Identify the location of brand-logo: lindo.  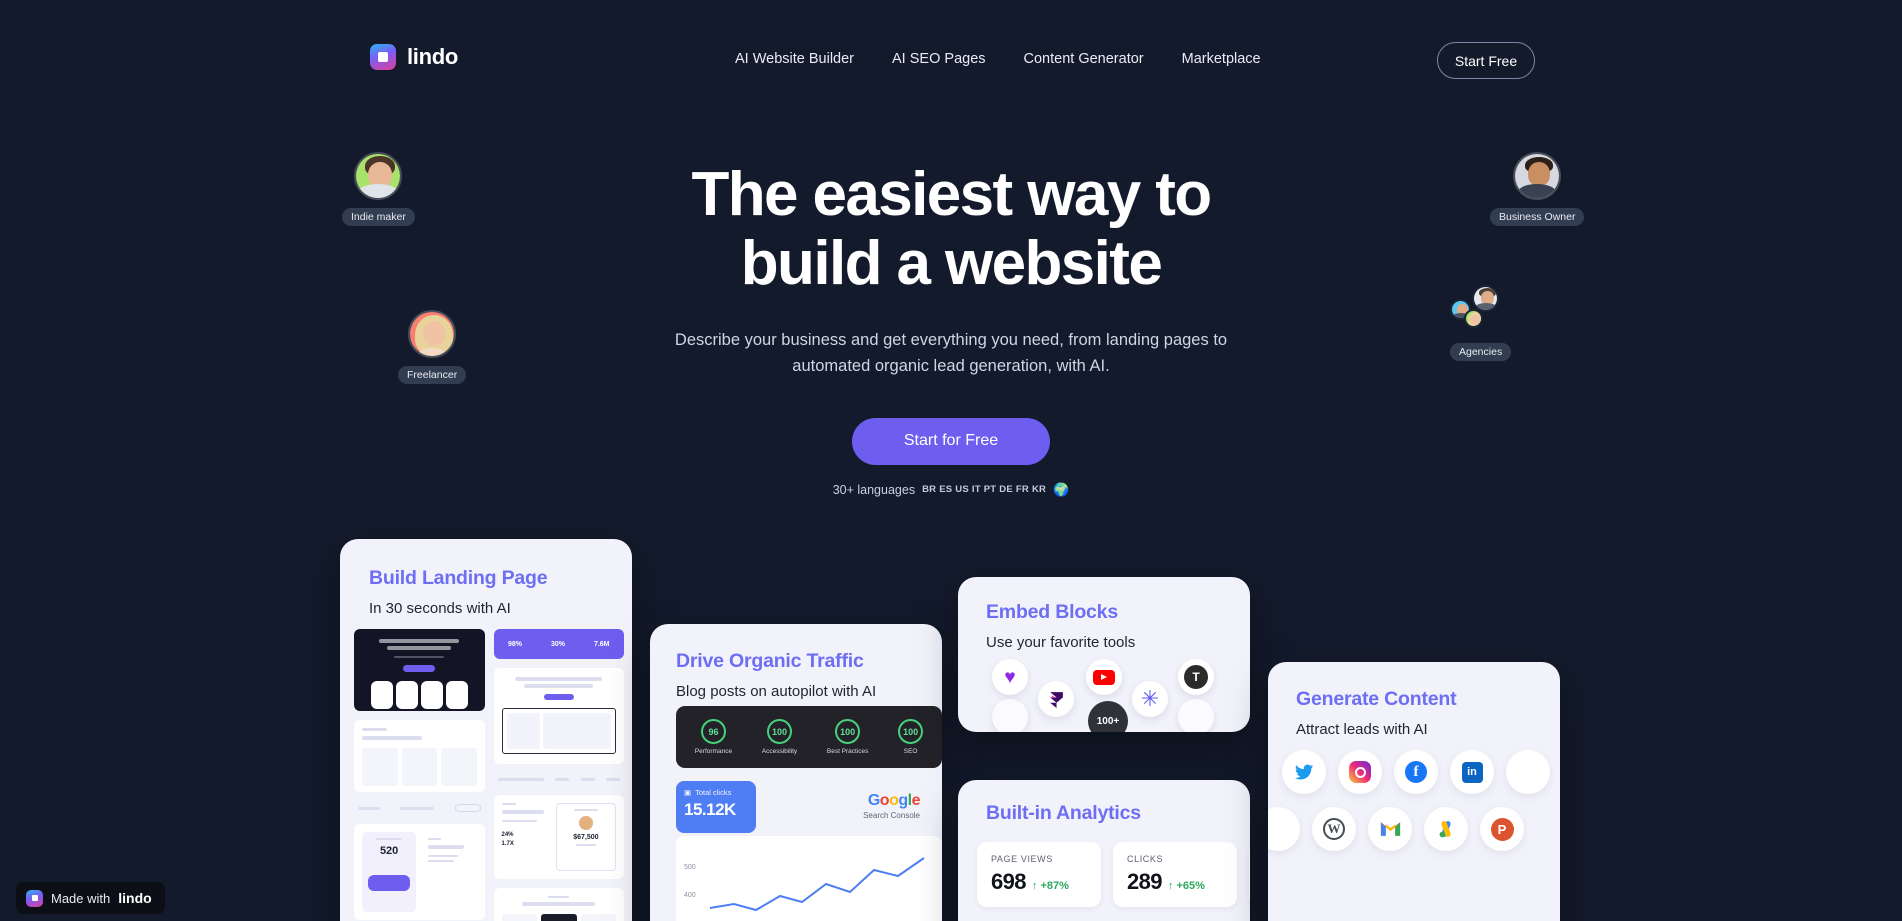
(414, 57).